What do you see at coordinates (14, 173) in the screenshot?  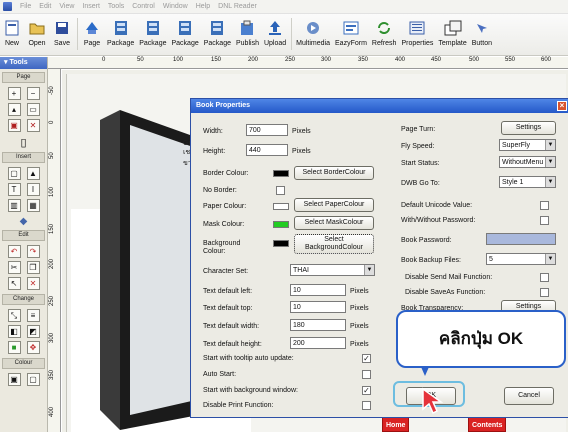 I see `insert-textbox-icon: ▢` at bounding box center [14, 173].